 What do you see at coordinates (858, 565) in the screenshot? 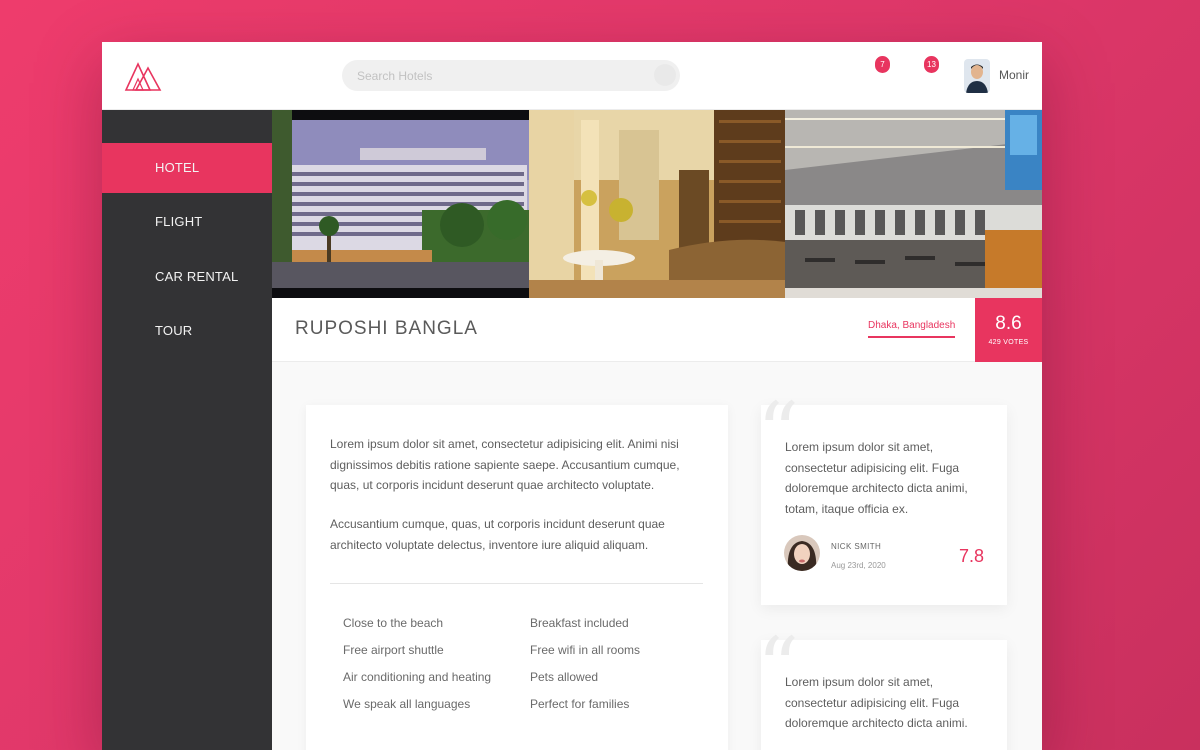
I see `review-date: Aug 23rd, 2020` at bounding box center [858, 565].